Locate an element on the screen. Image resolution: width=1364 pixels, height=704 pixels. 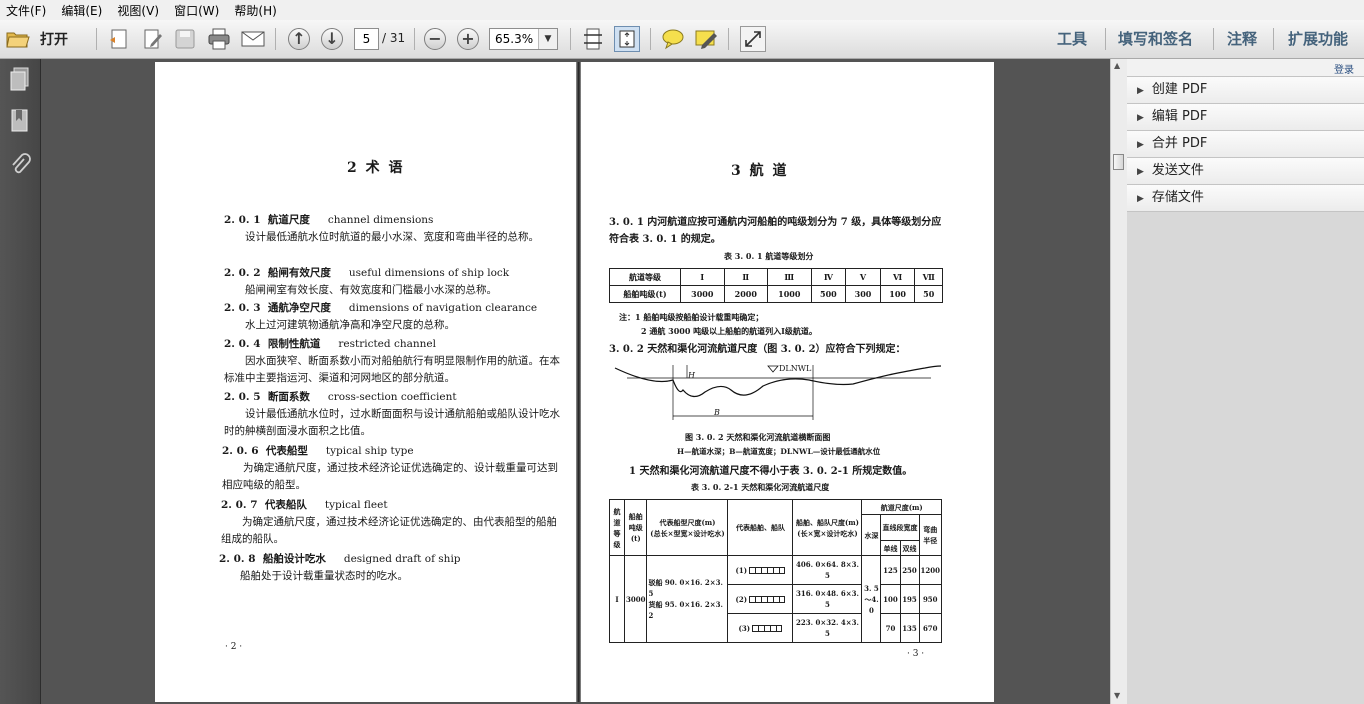
create-pdf-button is located at coordinates (119, 39).